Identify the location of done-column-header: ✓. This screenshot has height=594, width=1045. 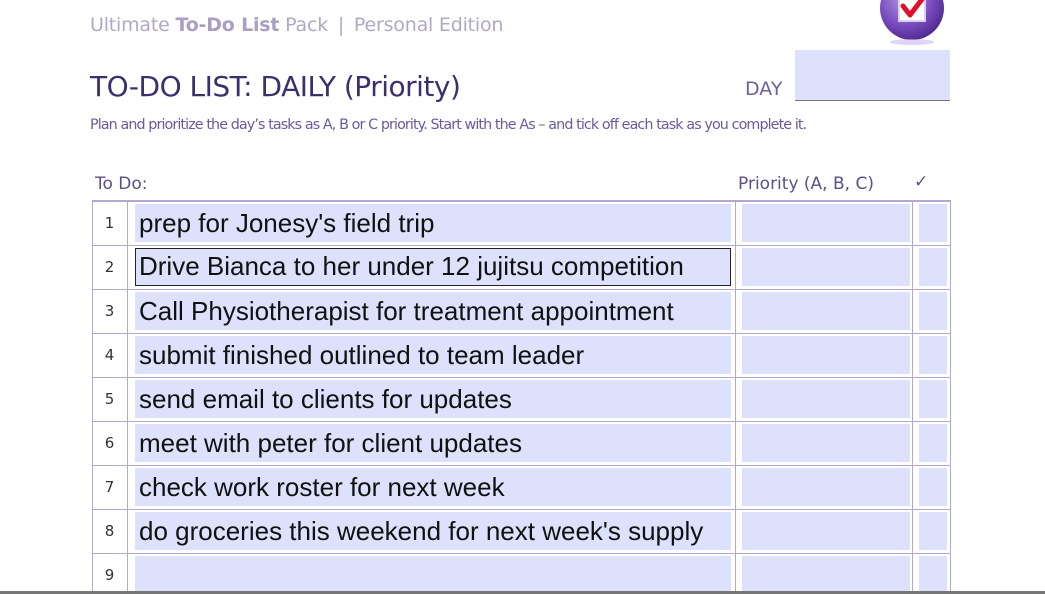
(921, 182).